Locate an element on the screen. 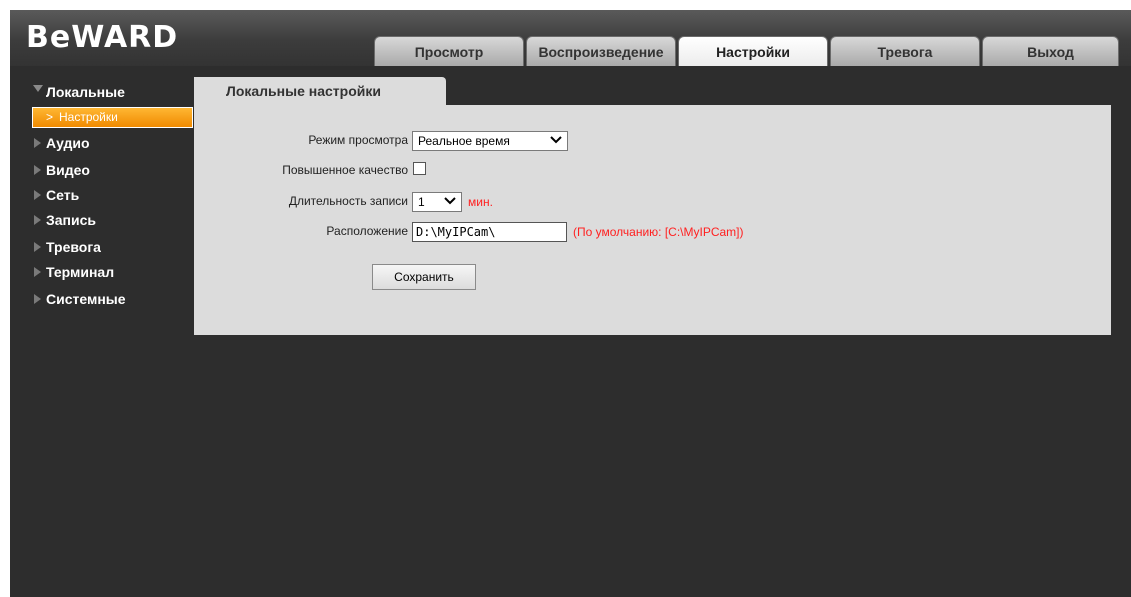  view-mode-label: Режим просмотра is located at coordinates (358, 140).